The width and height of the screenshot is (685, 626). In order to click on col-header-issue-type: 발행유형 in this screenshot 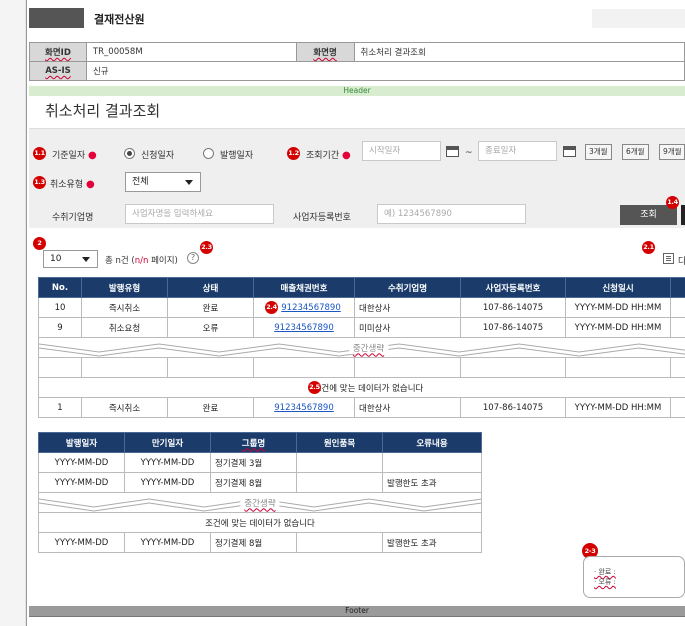, I will do `click(124, 287)`.